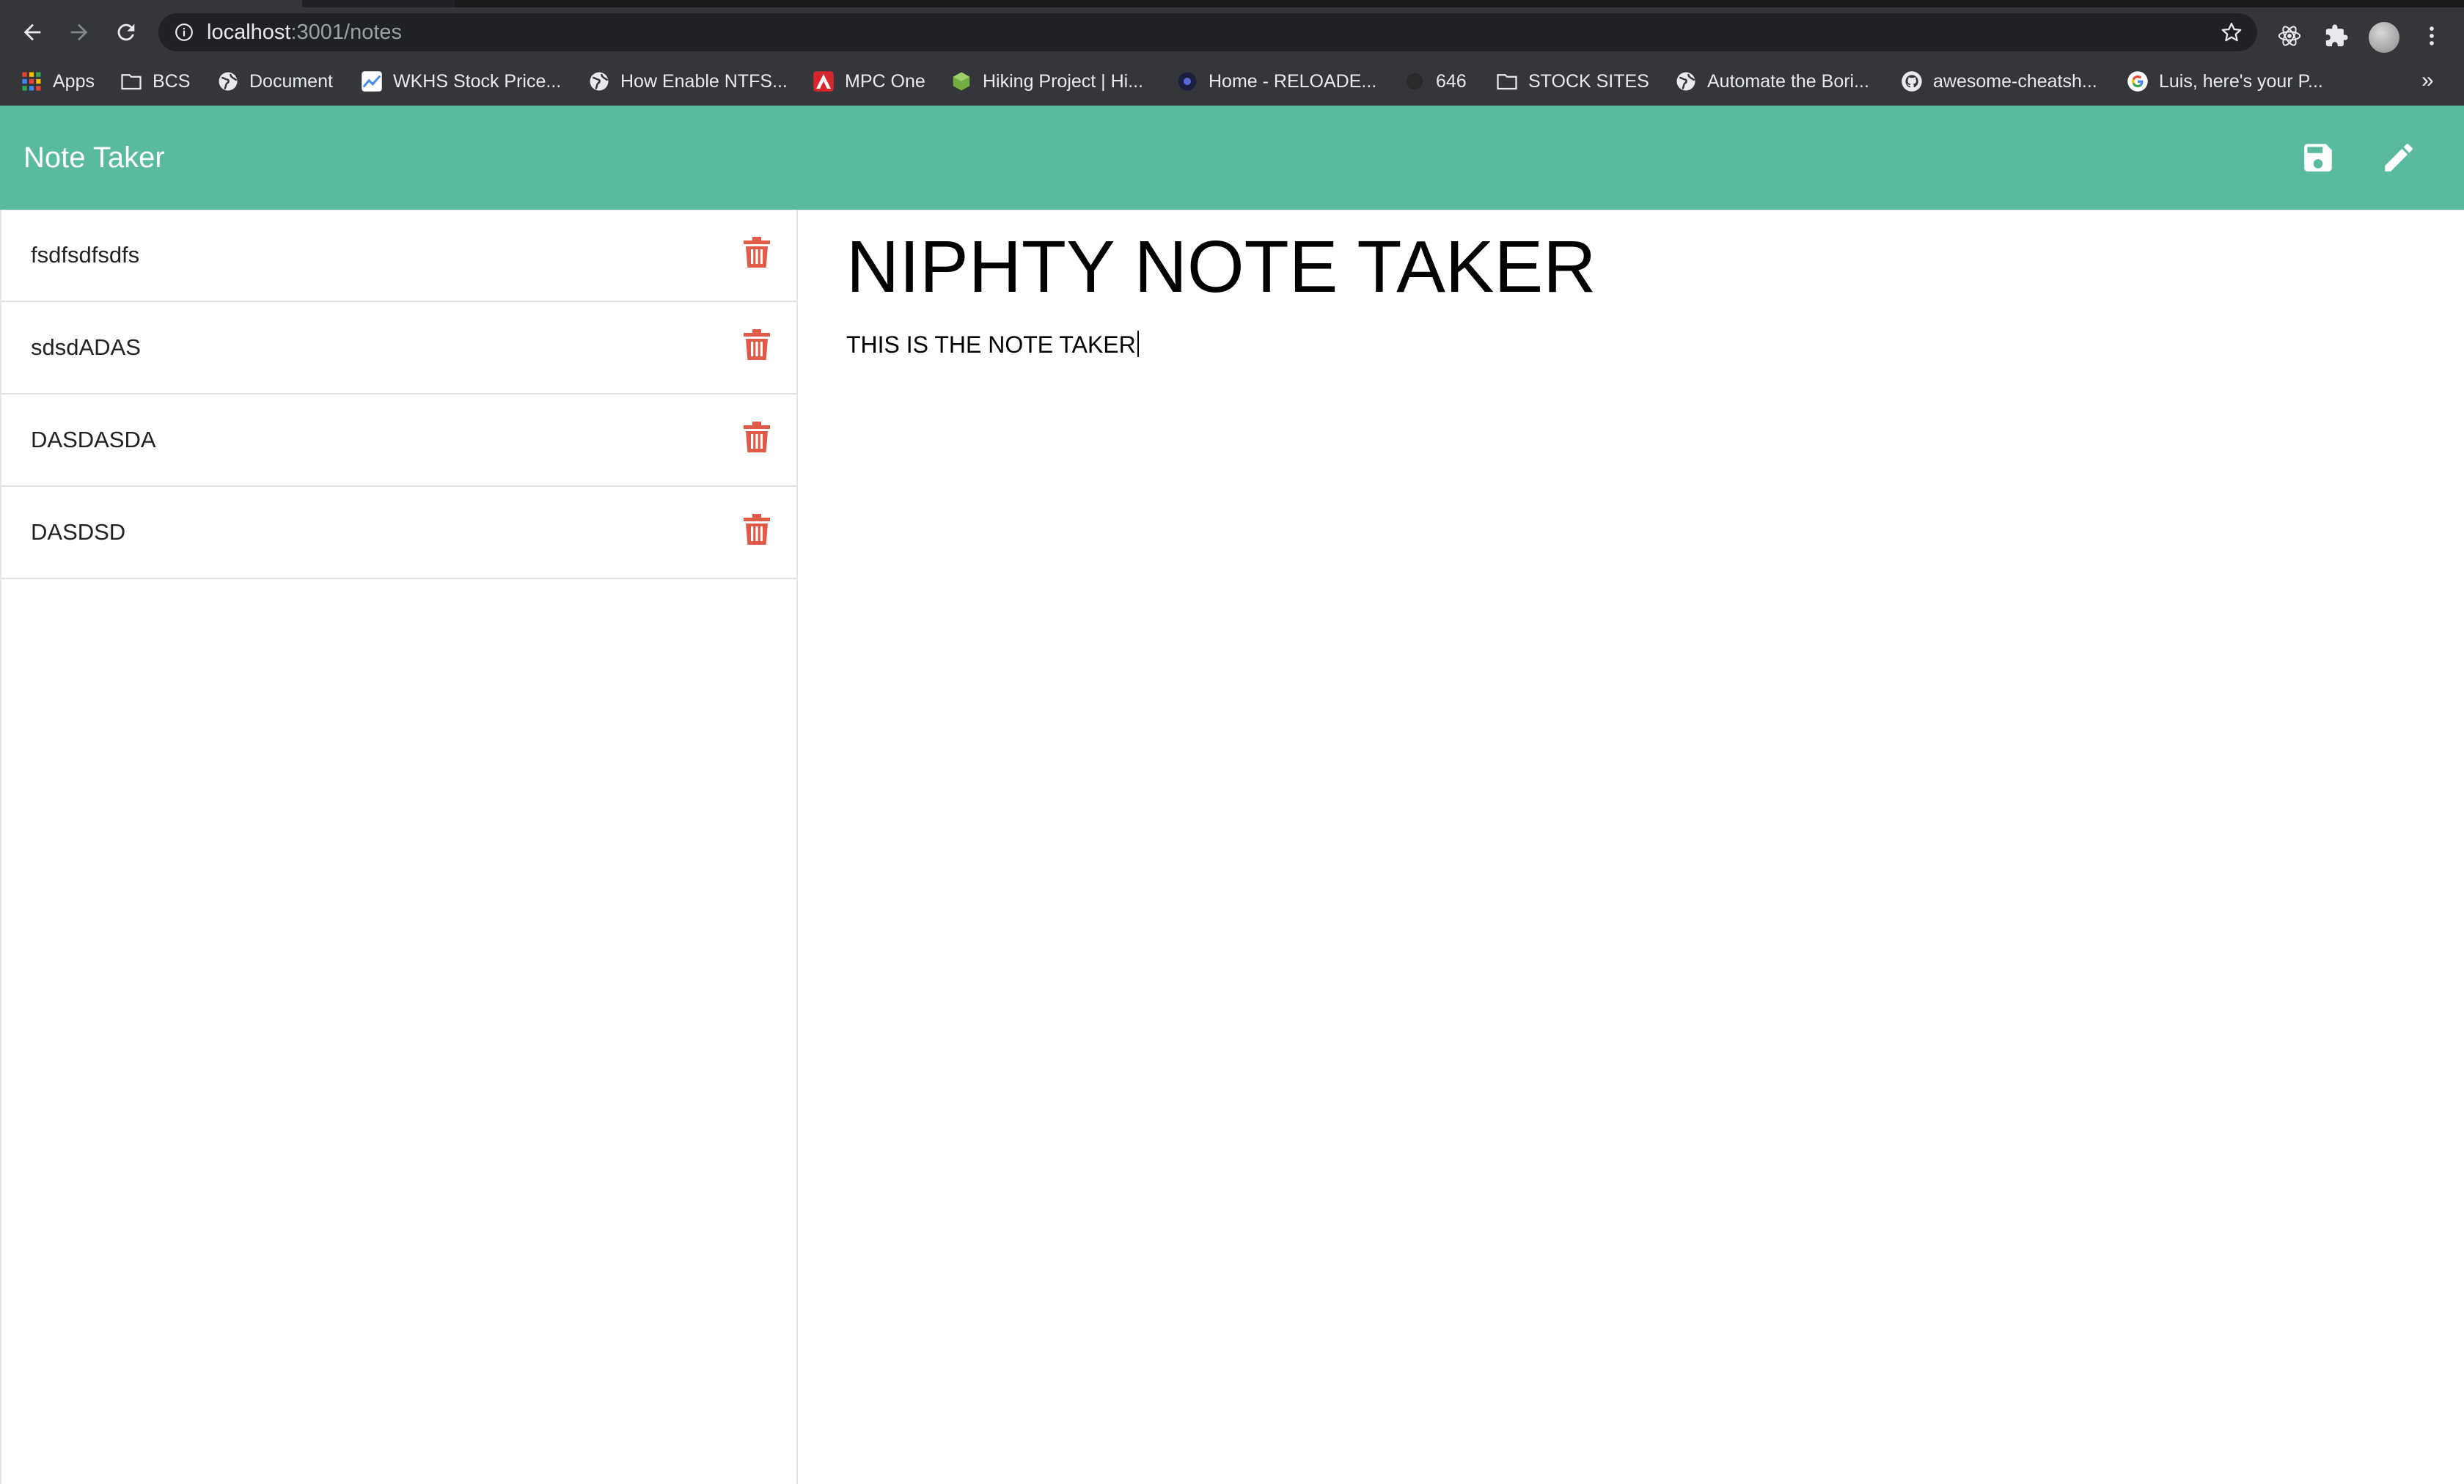 The width and height of the screenshot is (2464, 1484). Describe the element at coordinates (74, 81) in the screenshot. I see `bookmark-label: Apps` at that location.